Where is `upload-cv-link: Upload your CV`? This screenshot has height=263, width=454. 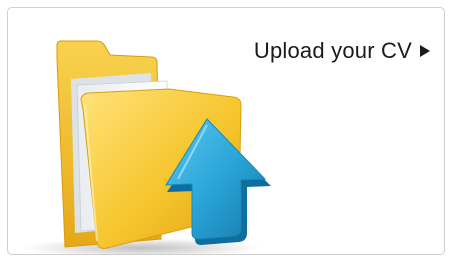
upload-cv-link: Upload your CV is located at coordinates (342, 51).